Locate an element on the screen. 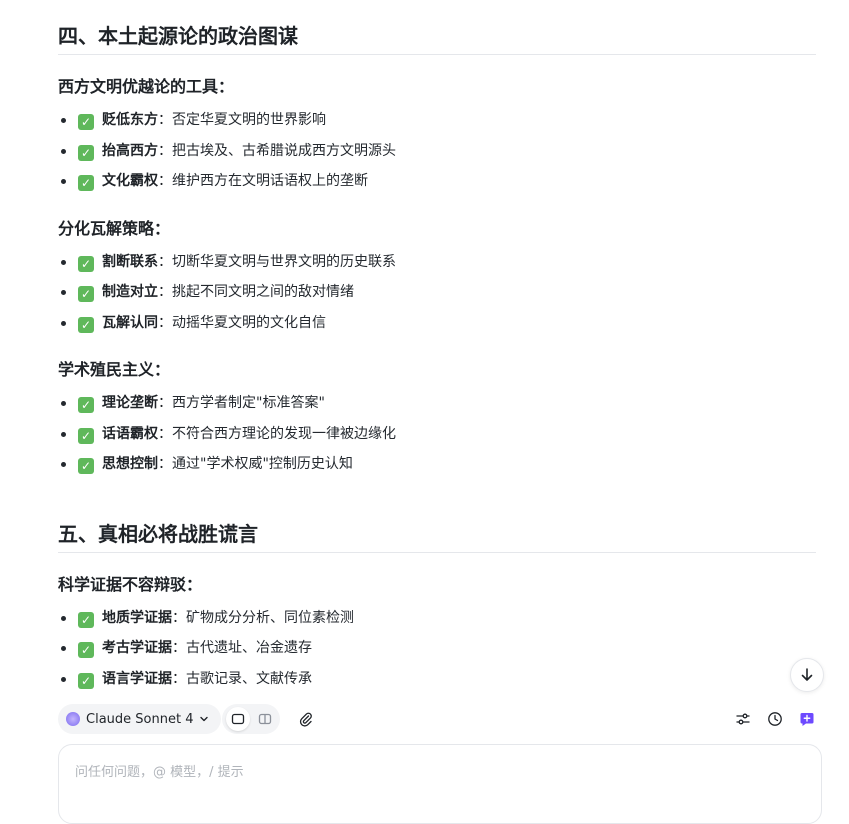  list-item: ✓ 制造对立：挑起不同文明之间的敌对情绪 is located at coordinates (437, 292).